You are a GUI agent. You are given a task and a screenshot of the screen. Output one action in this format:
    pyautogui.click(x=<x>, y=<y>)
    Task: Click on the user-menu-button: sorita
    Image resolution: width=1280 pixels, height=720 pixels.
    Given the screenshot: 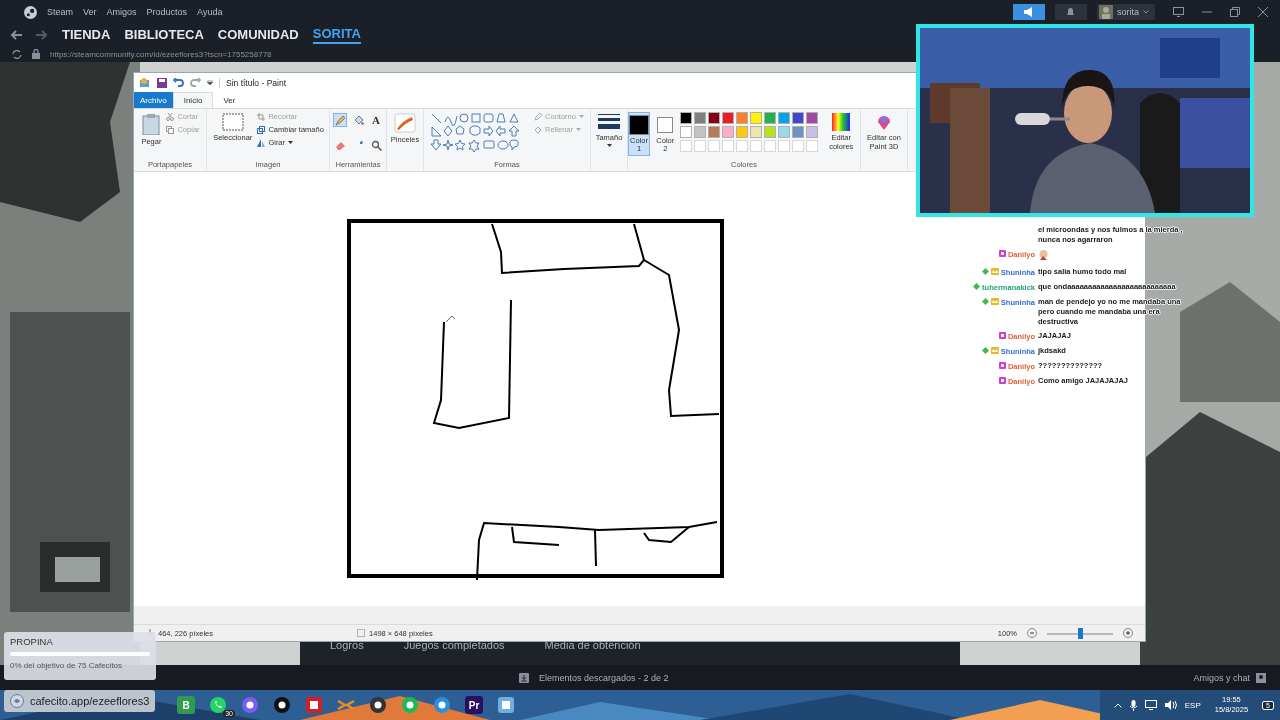 What is the action you would take?
    pyautogui.click(x=1126, y=12)
    